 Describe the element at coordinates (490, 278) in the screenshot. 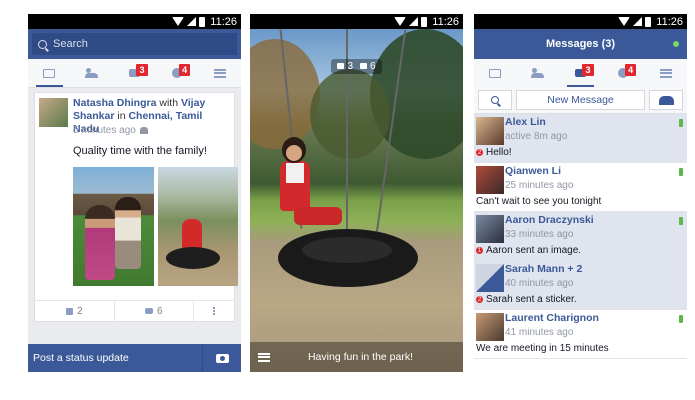

I see `group-avatar` at that location.